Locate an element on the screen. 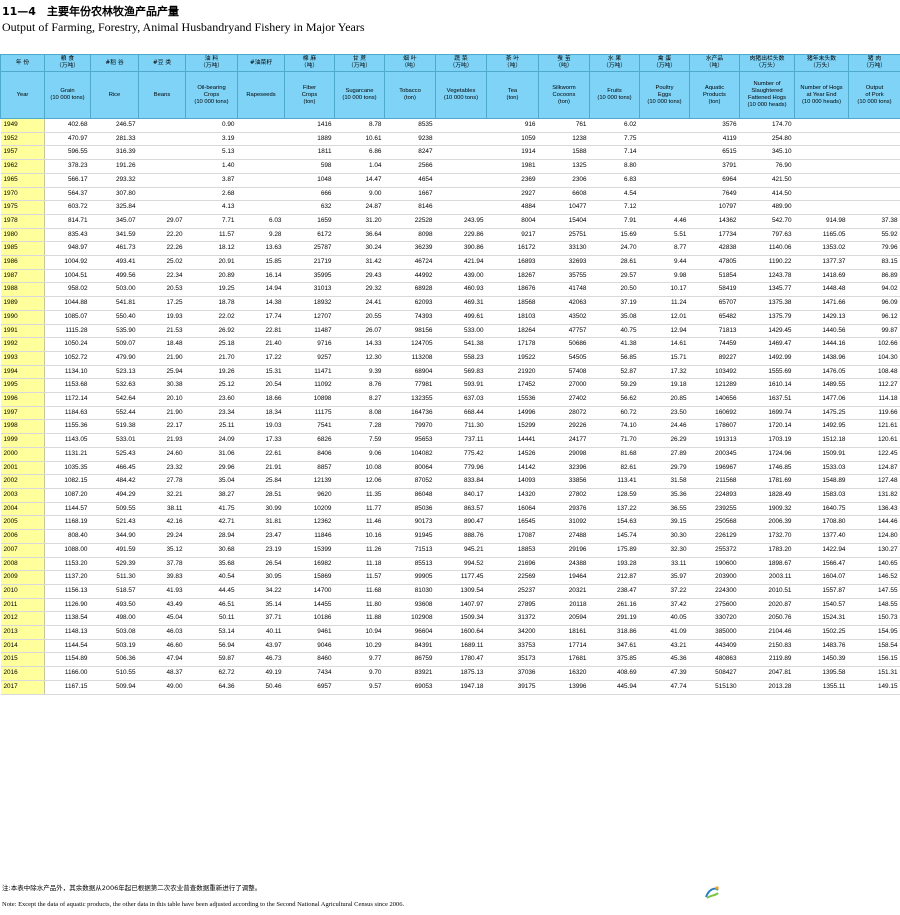 This screenshot has width=900, height=915. value-cell: 58419 is located at coordinates (714, 290).